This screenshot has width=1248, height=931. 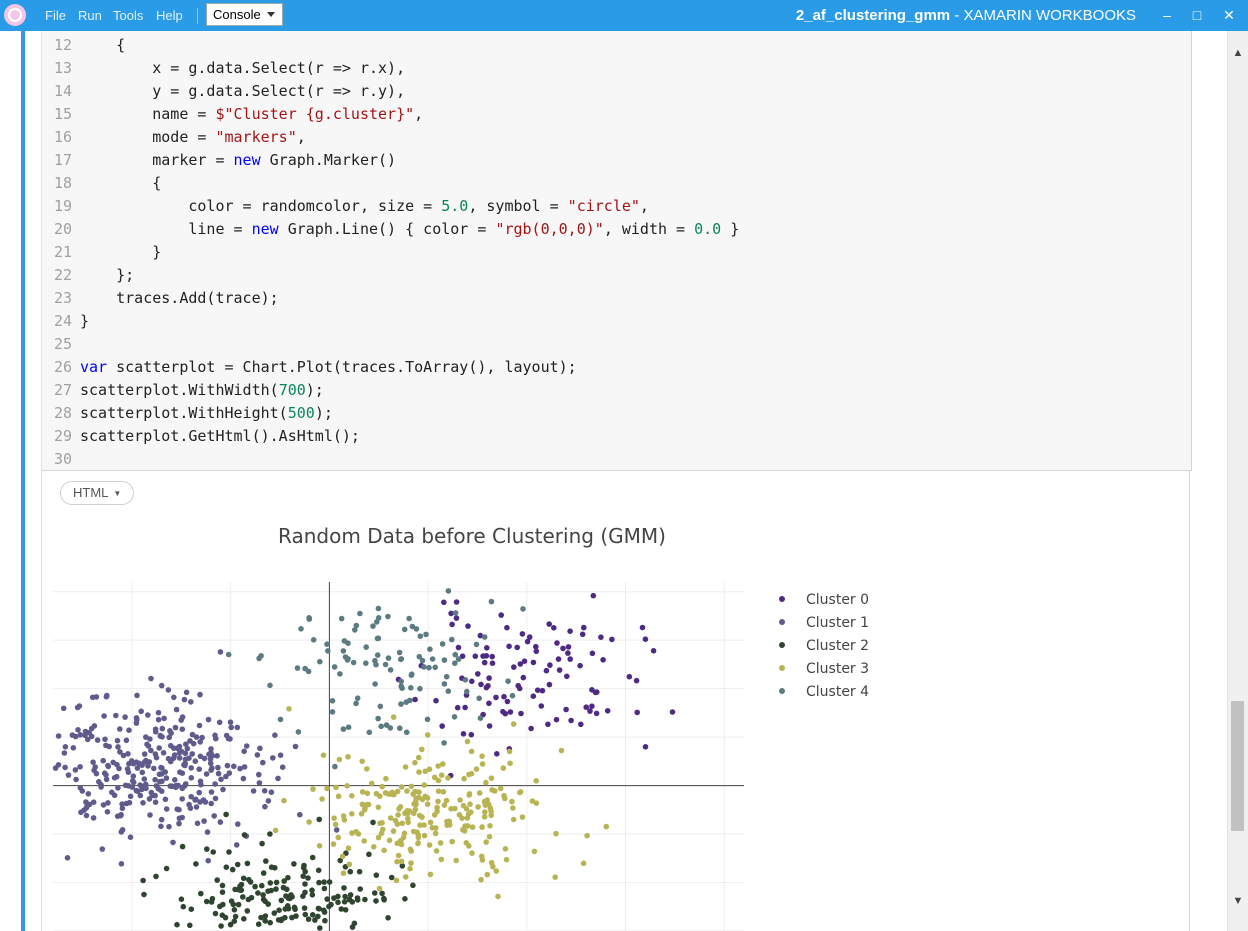 What do you see at coordinates (1238, 901) in the screenshot?
I see `scroll-down-icon: ▼` at bounding box center [1238, 901].